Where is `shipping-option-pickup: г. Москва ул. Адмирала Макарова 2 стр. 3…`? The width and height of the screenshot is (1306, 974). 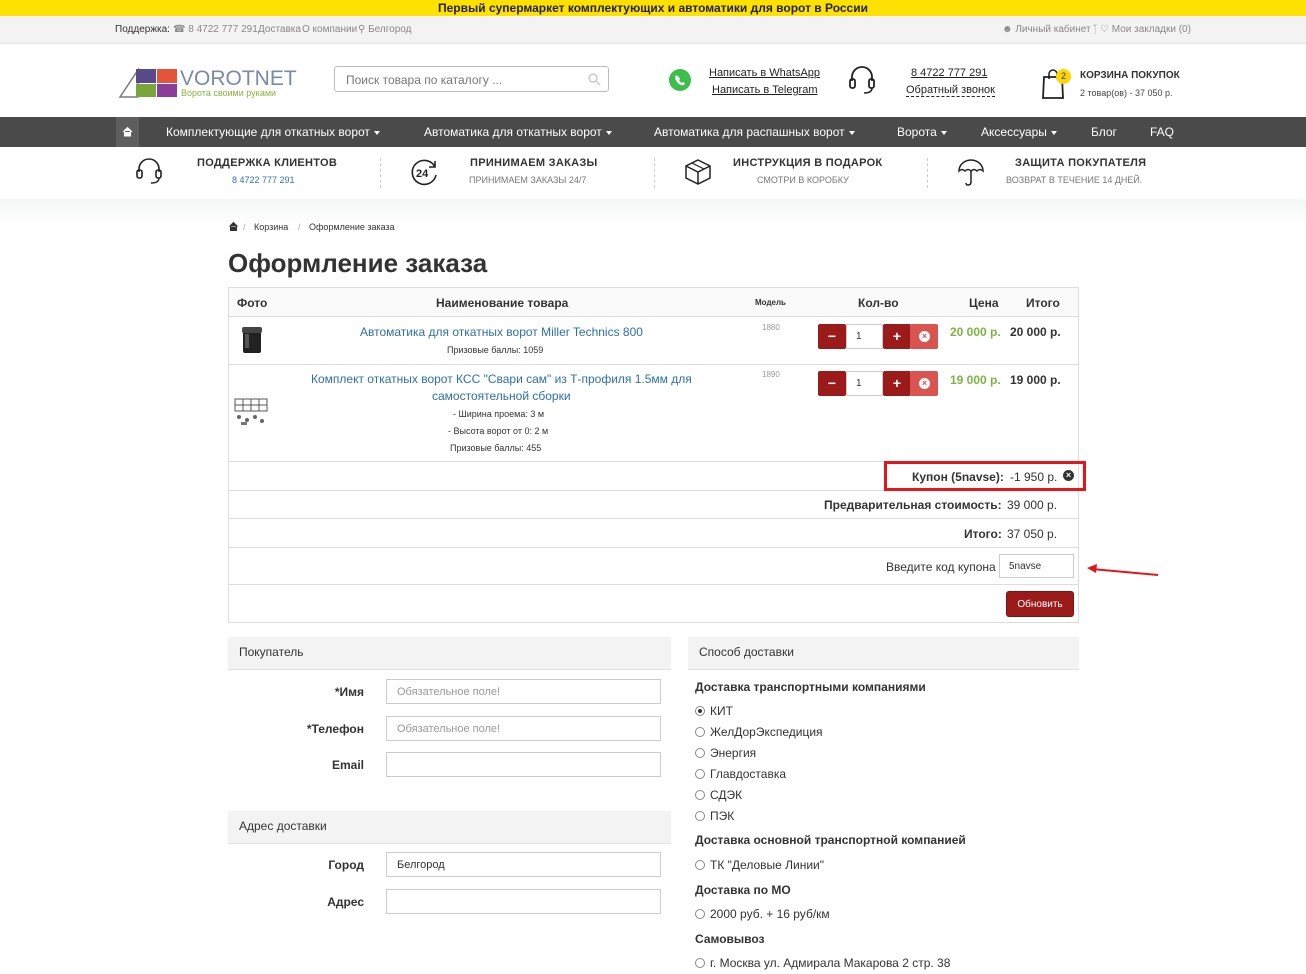 shipping-option-pickup: г. Москва ул. Адмирала Макарова 2 стр. 3… is located at coordinates (822, 963).